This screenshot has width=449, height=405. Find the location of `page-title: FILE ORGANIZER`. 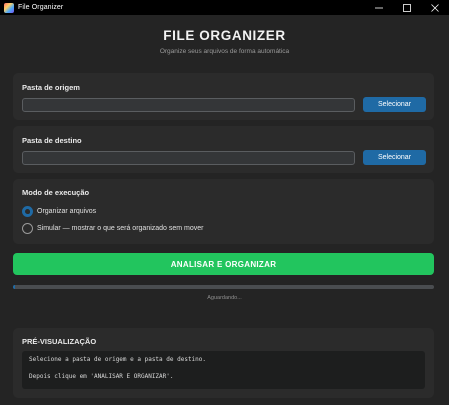

page-title: FILE ORGANIZER is located at coordinates (224, 35).